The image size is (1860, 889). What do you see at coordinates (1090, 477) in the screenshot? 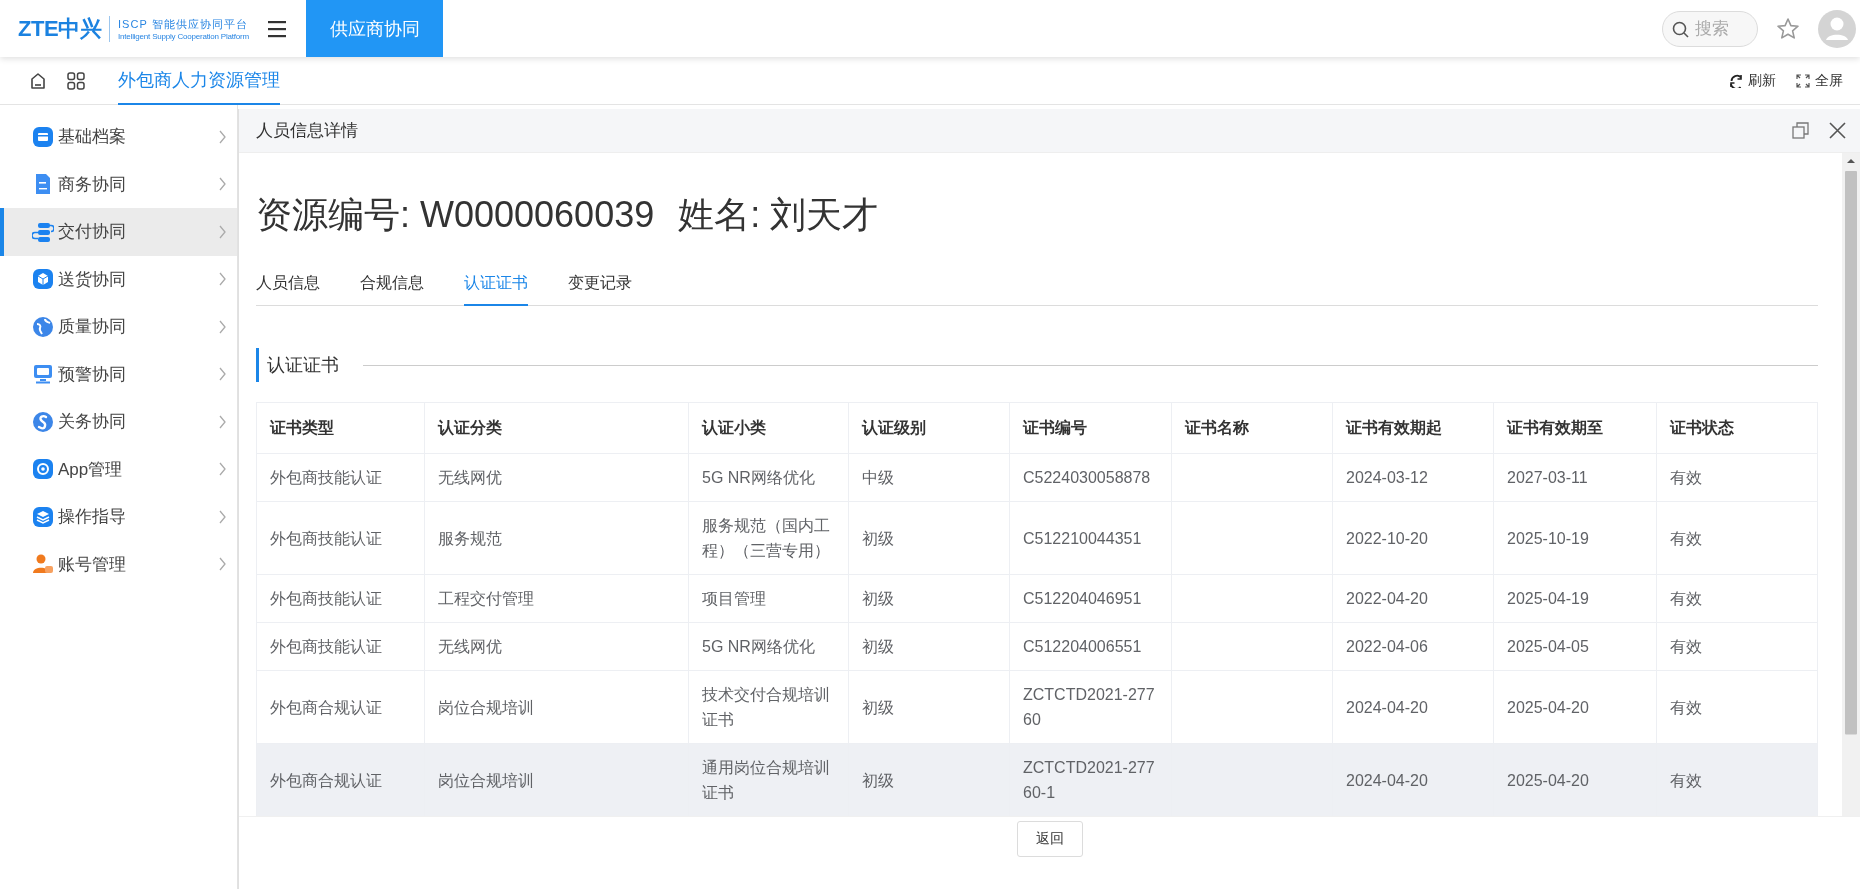
I see `table-cell: C5224030058878` at bounding box center [1090, 477].